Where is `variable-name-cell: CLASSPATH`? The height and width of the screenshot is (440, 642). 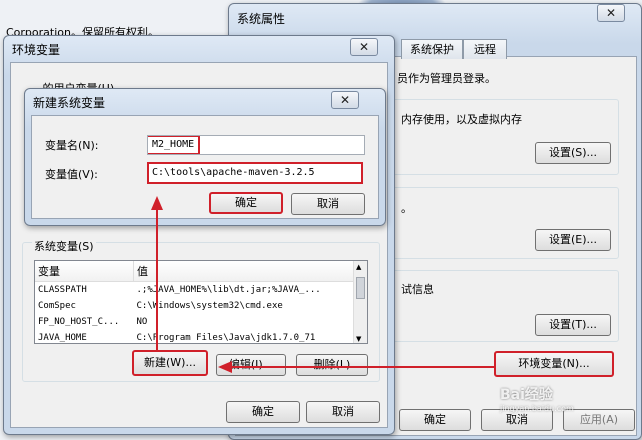
variable-name-cell: CLASSPATH is located at coordinates (62, 290).